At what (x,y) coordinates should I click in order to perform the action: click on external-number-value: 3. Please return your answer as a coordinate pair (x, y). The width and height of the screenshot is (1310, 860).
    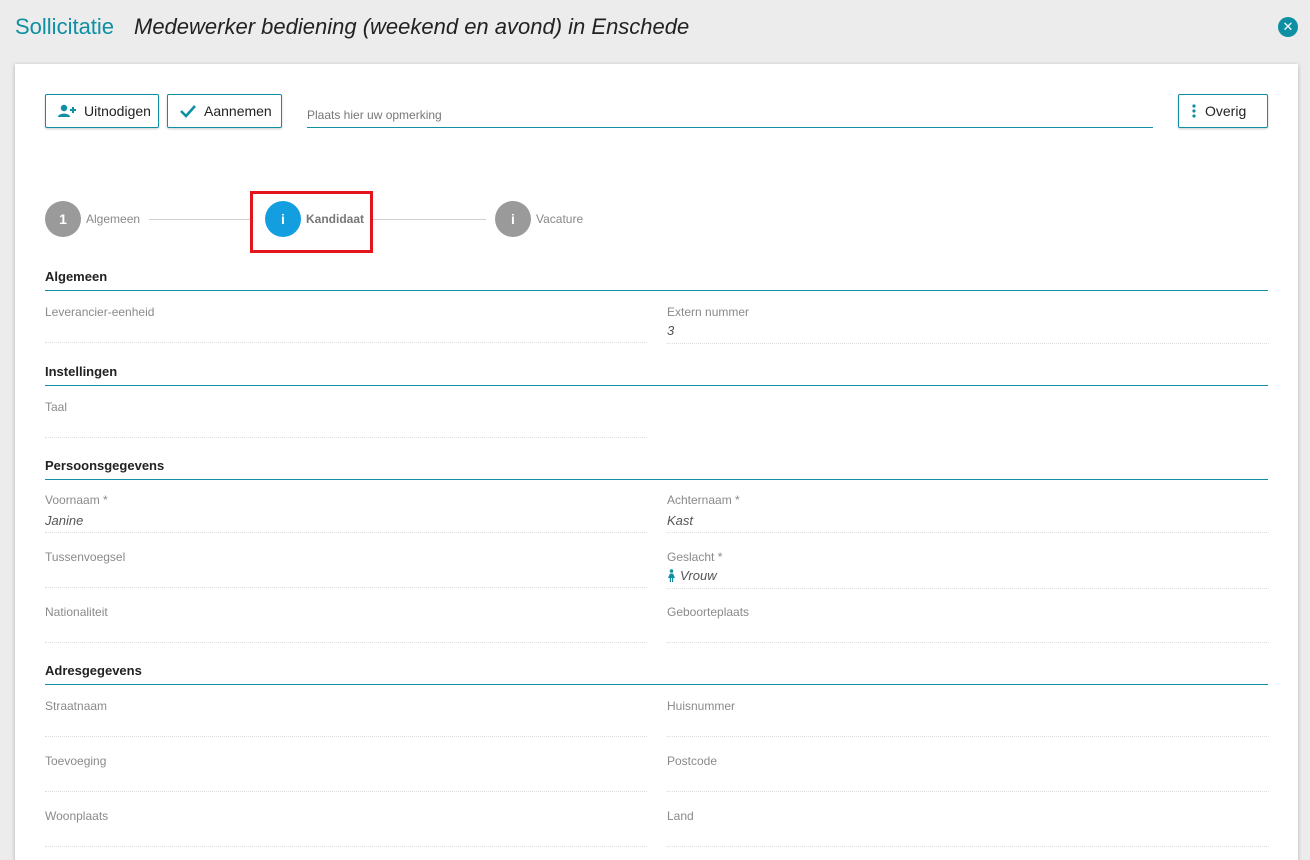
    Looking at the image, I should click on (670, 330).